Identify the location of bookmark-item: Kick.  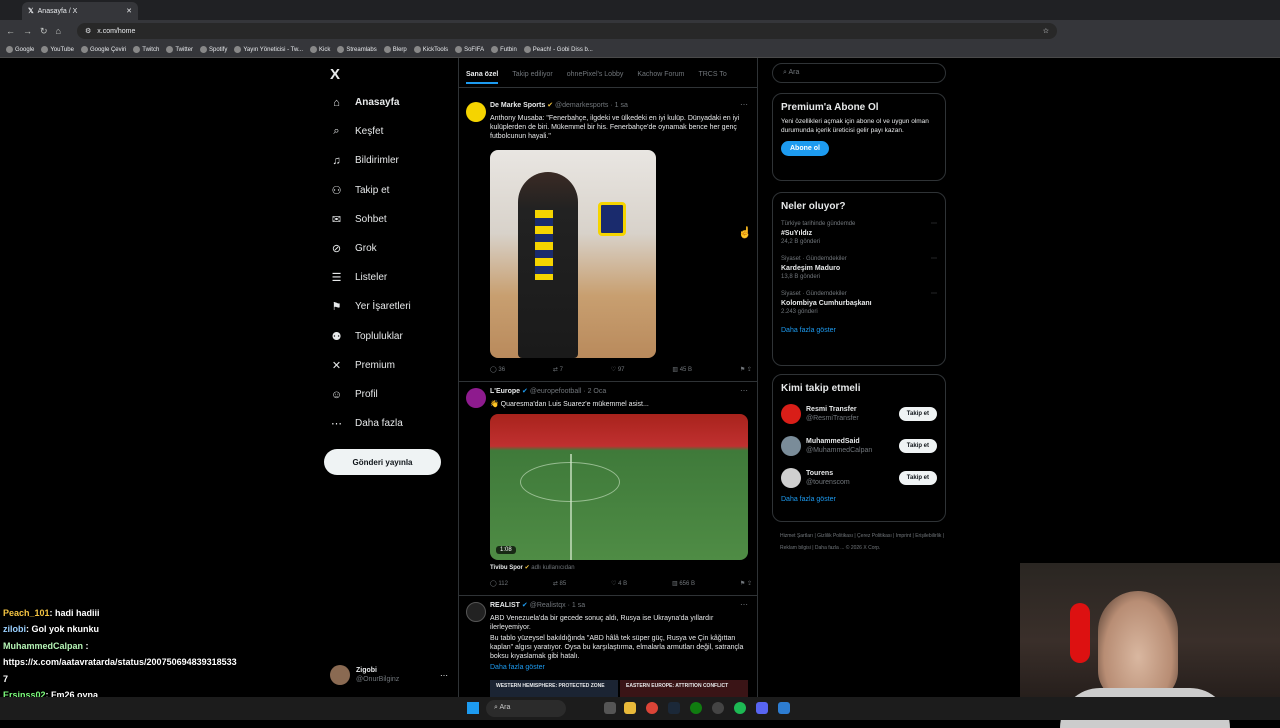
(320, 49).